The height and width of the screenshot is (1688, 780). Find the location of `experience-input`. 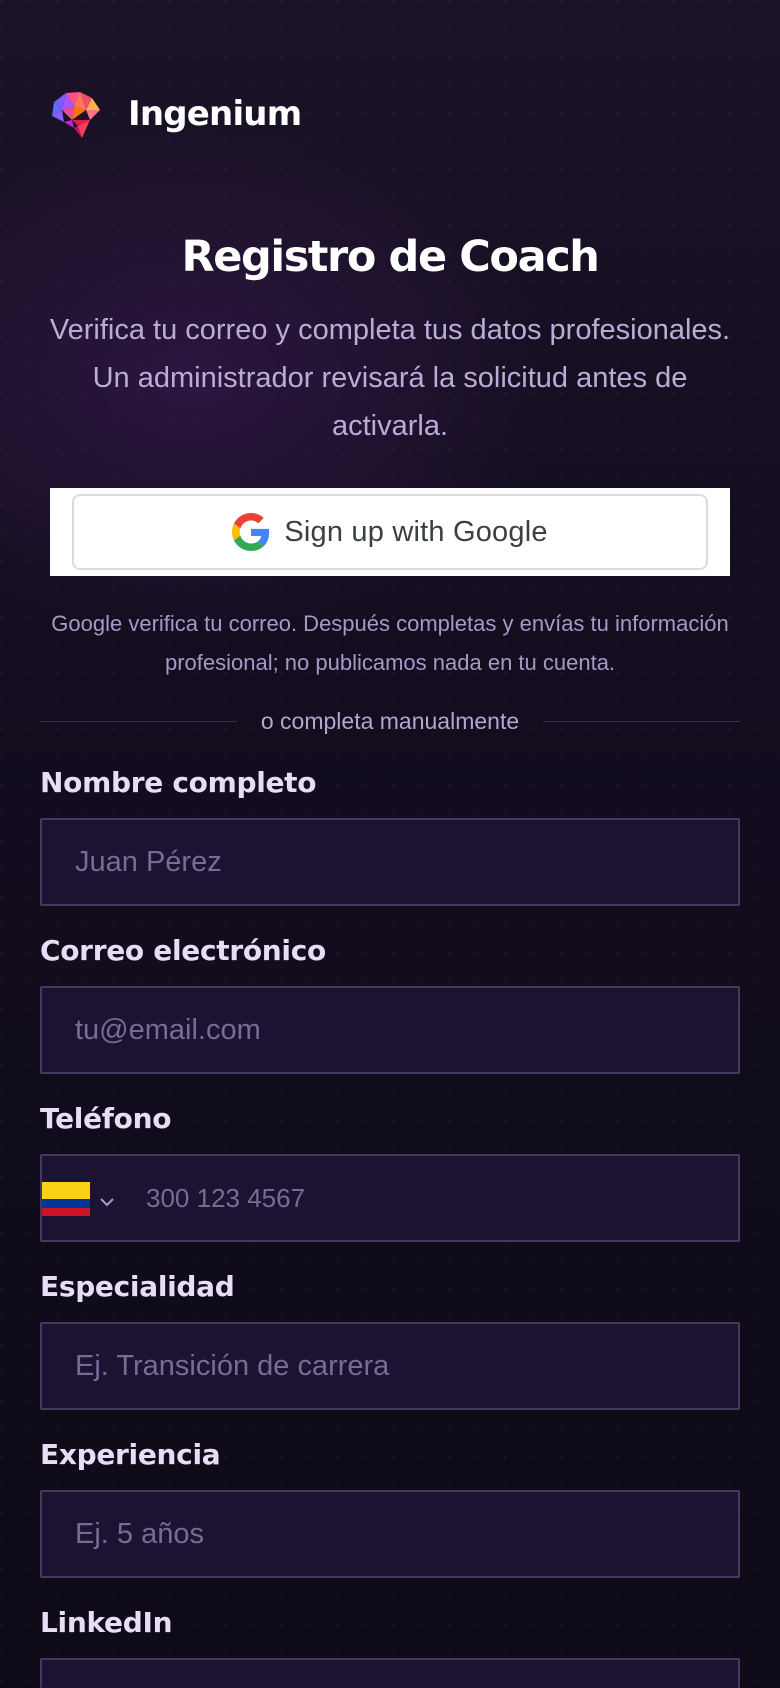

experience-input is located at coordinates (390, 1534).